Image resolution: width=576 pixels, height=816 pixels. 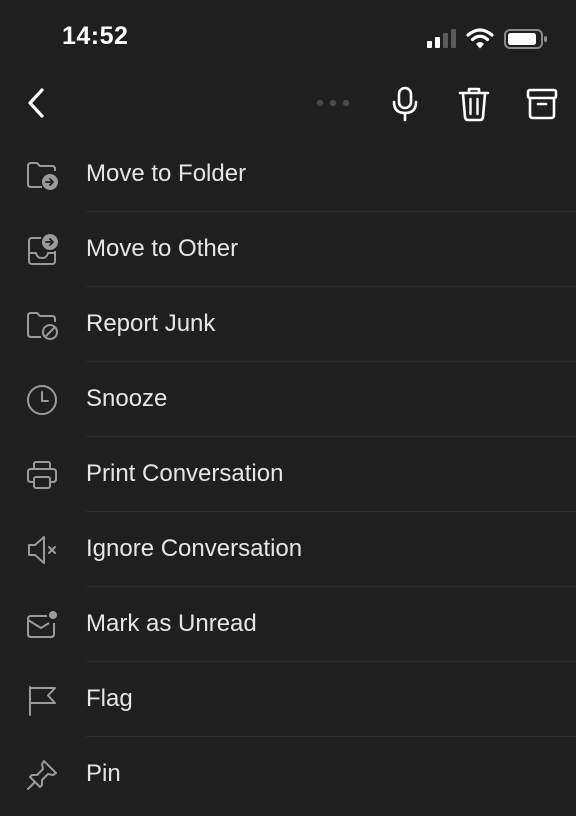 What do you see at coordinates (162, 248) in the screenshot?
I see `menu-item-label: Move to Other` at bounding box center [162, 248].